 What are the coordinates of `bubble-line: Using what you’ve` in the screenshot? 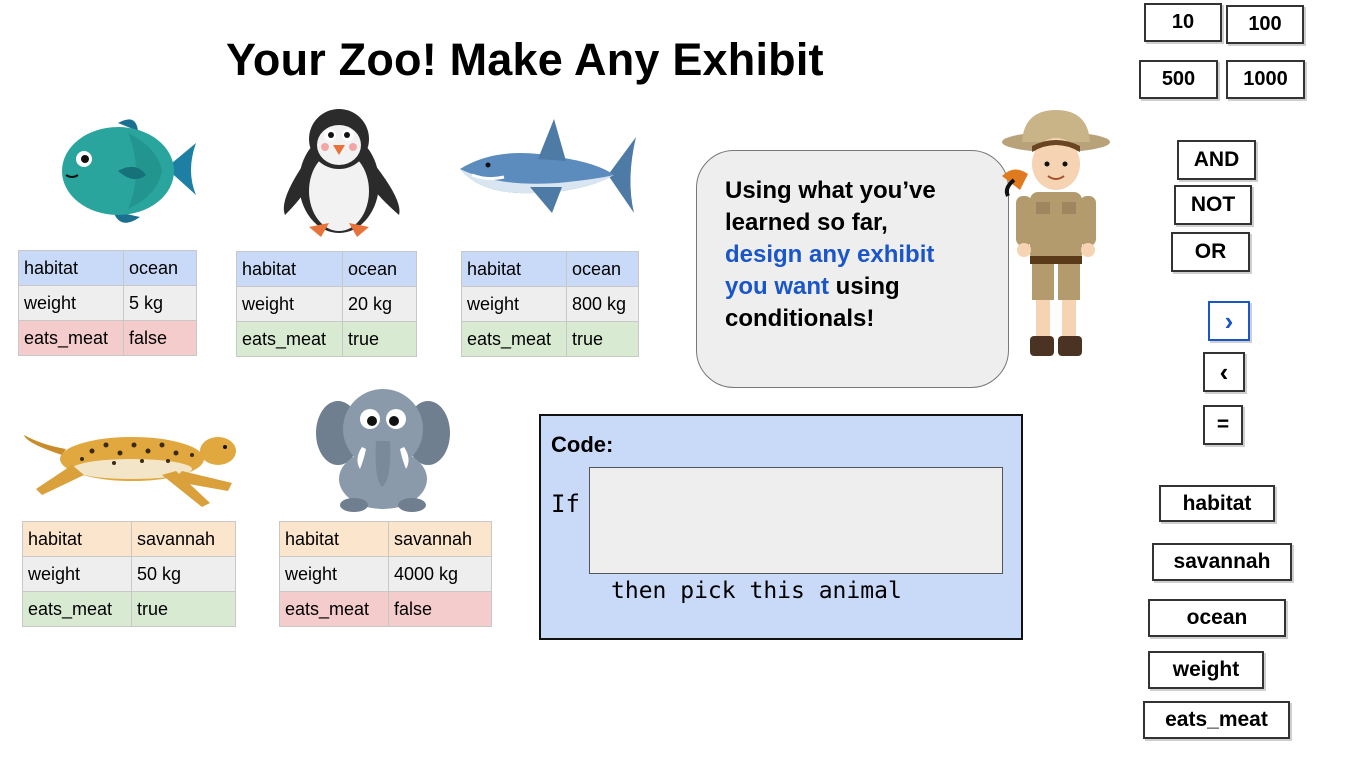 It's located at (830, 190).